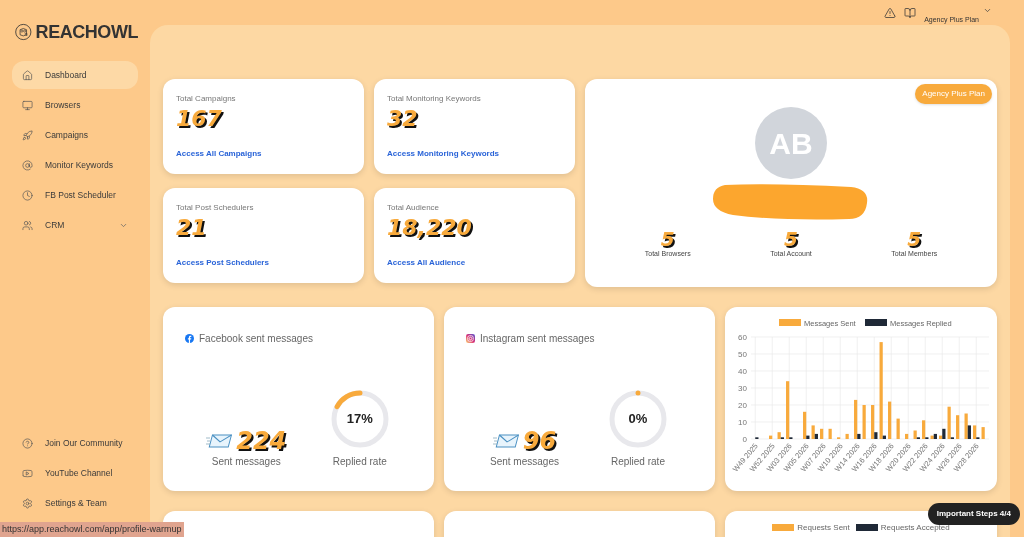  Describe the element at coordinates (987, 10) in the screenshot. I see `chevron-down-icon` at that location.